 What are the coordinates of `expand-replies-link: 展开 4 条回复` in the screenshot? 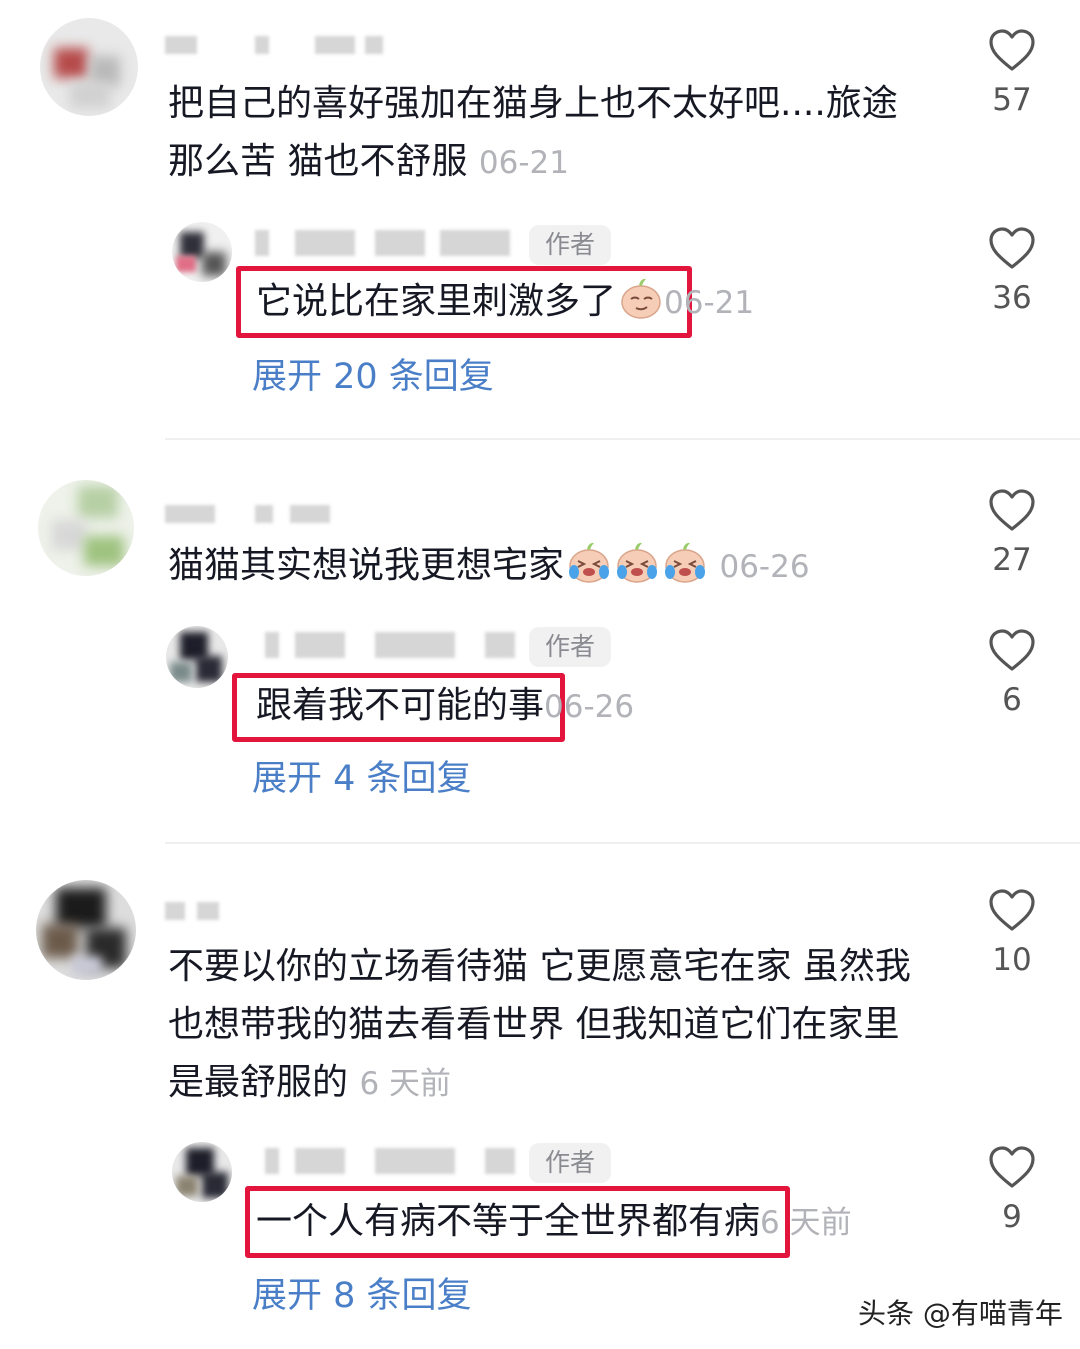 It's located at (362, 779).